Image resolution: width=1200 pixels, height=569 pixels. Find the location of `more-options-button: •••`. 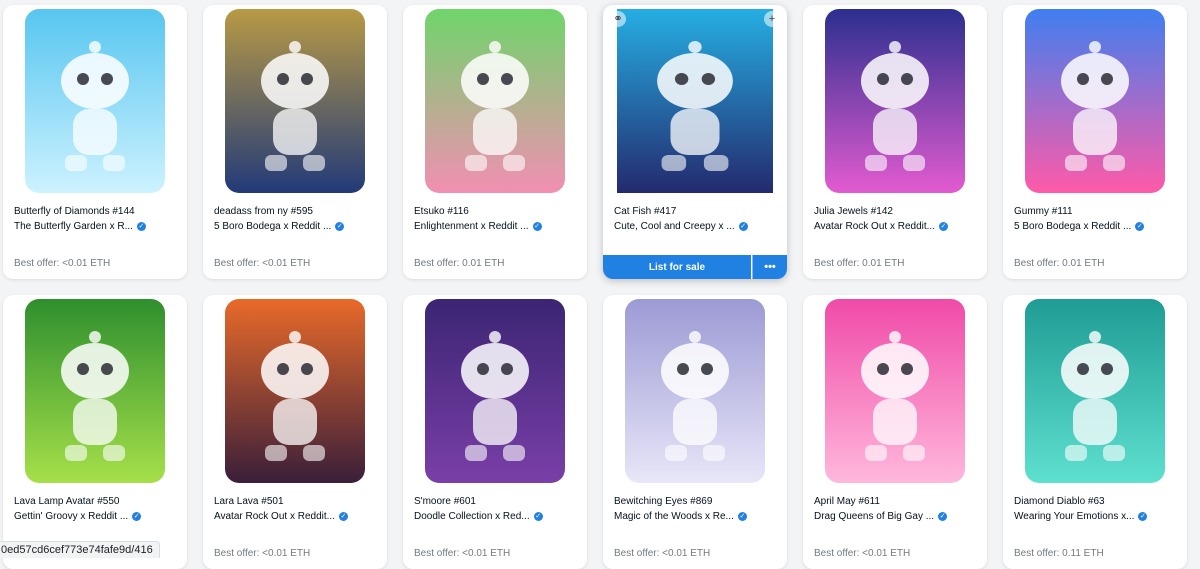

more-options-button: ••• is located at coordinates (769, 267).